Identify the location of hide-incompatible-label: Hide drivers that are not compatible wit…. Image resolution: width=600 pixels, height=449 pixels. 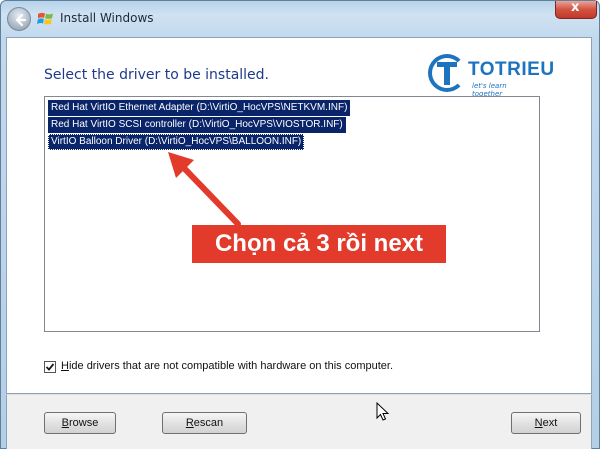
(227, 366).